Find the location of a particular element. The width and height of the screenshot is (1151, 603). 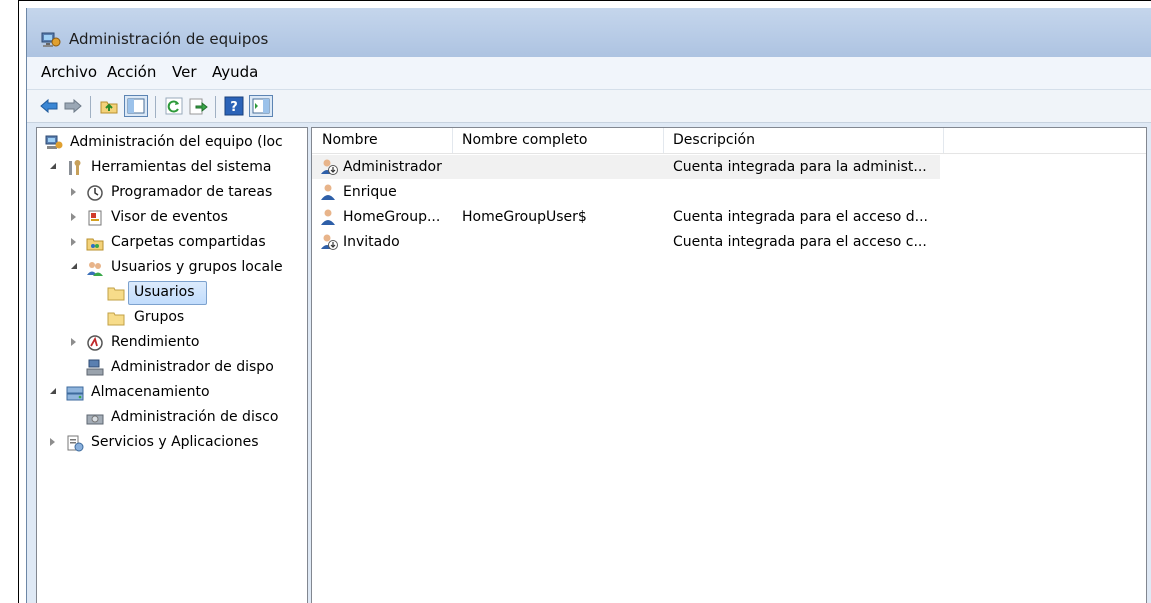

services-icon is located at coordinates (75, 443).